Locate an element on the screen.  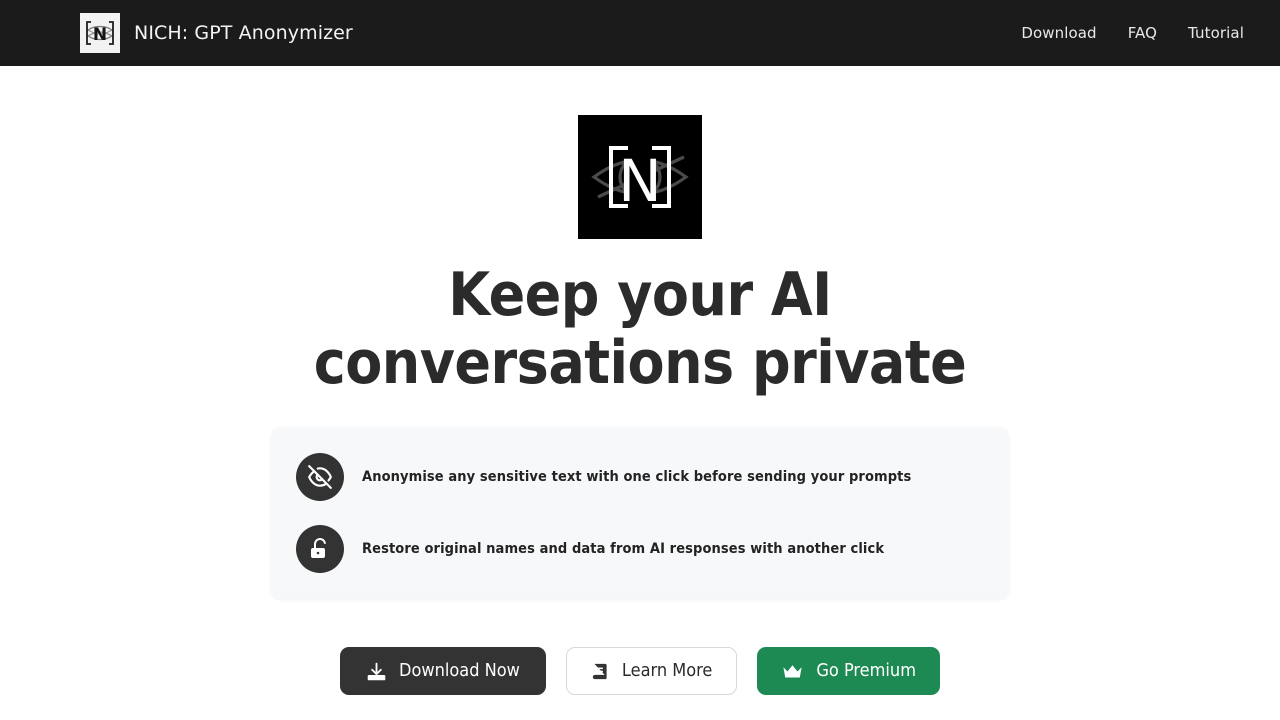
download-icon is located at coordinates (376, 671).